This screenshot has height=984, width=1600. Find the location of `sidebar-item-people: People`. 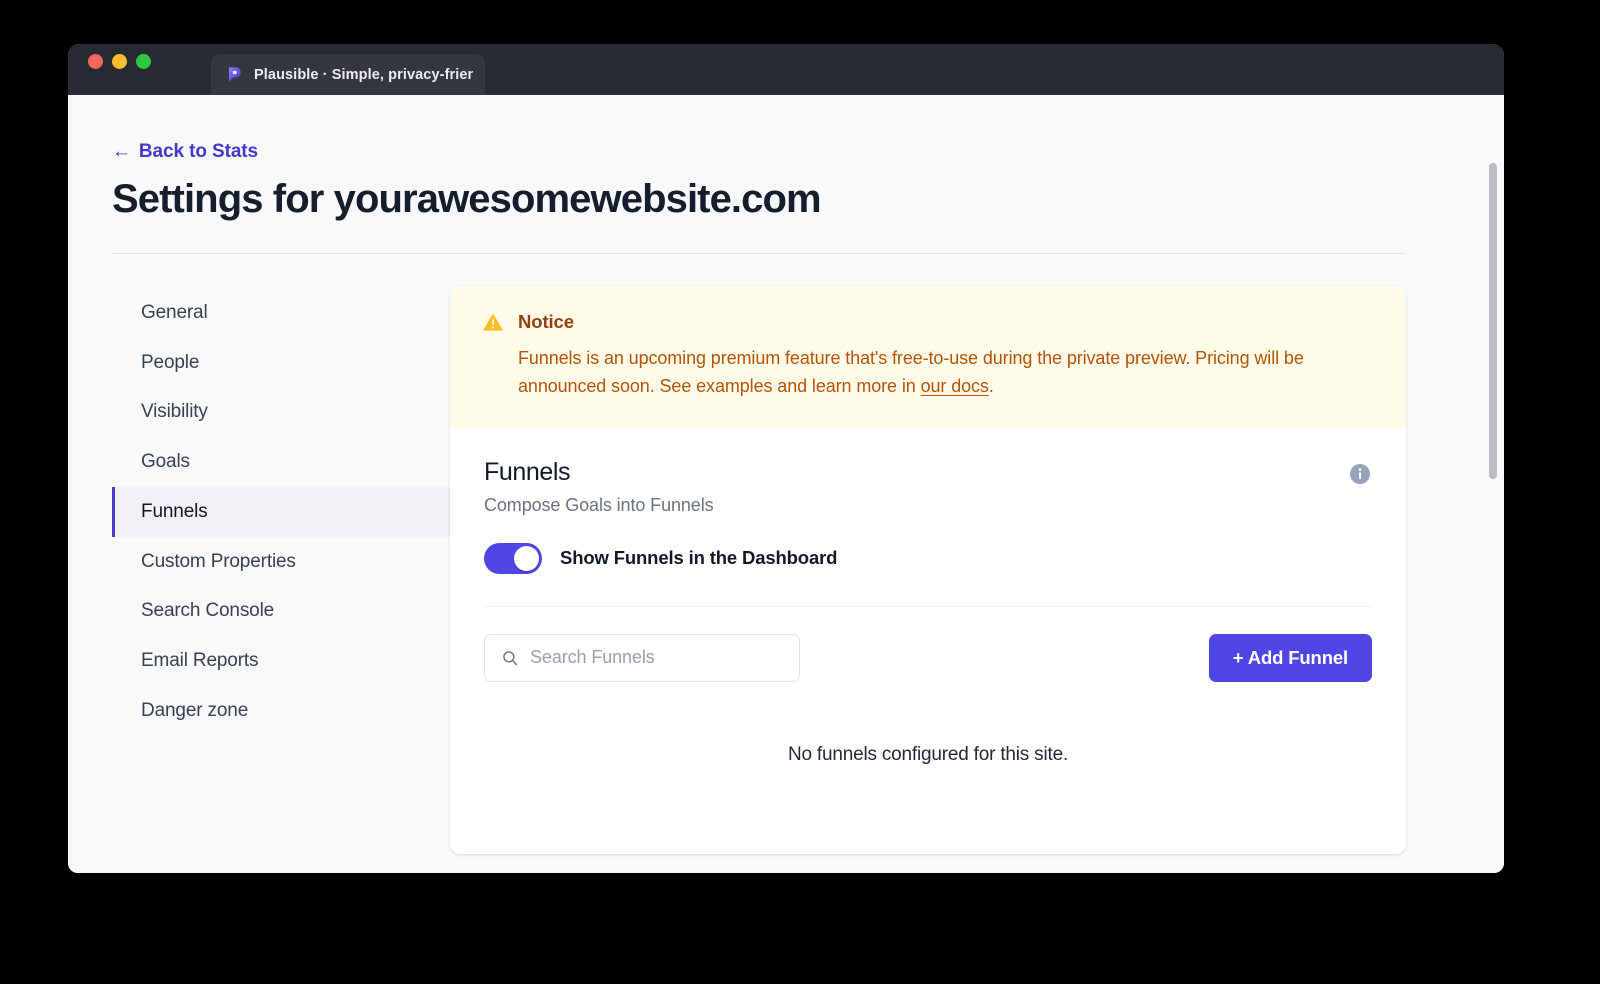

sidebar-item-people: People is located at coordinates (281, 363).